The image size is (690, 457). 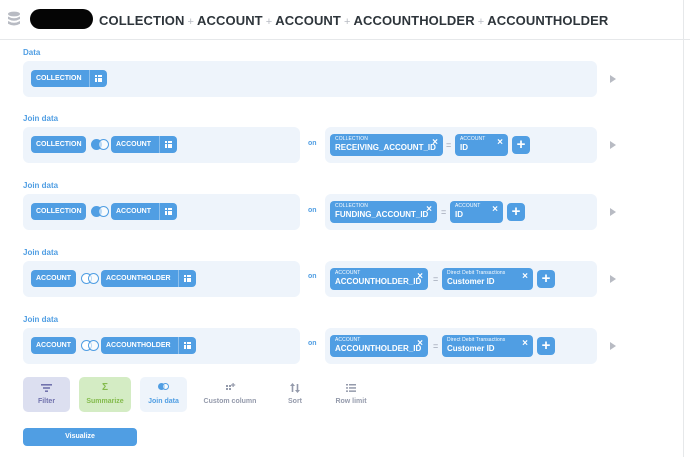 What do you see at coordinates (105, 394) in the screenshot?
I see `summarize-button: Σ Summarize` at bounding box center [105, 394].